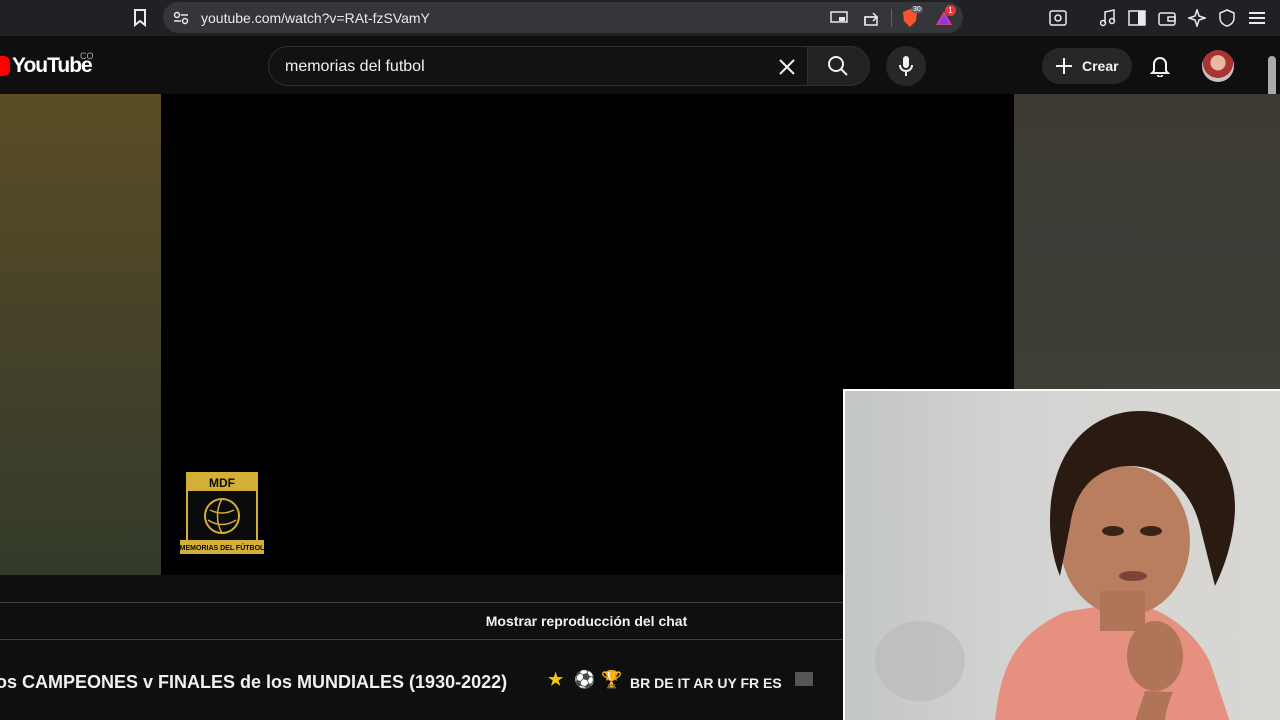 The width and height of the screenshot is (1280, 720). Describe the element at coordinates (944, 18) in the screenshot. I see `brave-rewards-icon: 1` at that location.